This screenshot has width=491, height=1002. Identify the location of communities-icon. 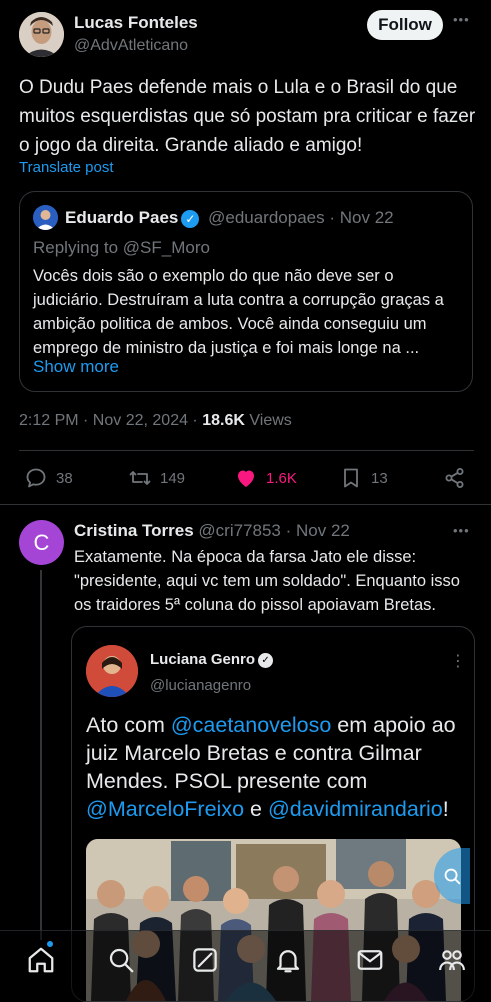
(452, 960).